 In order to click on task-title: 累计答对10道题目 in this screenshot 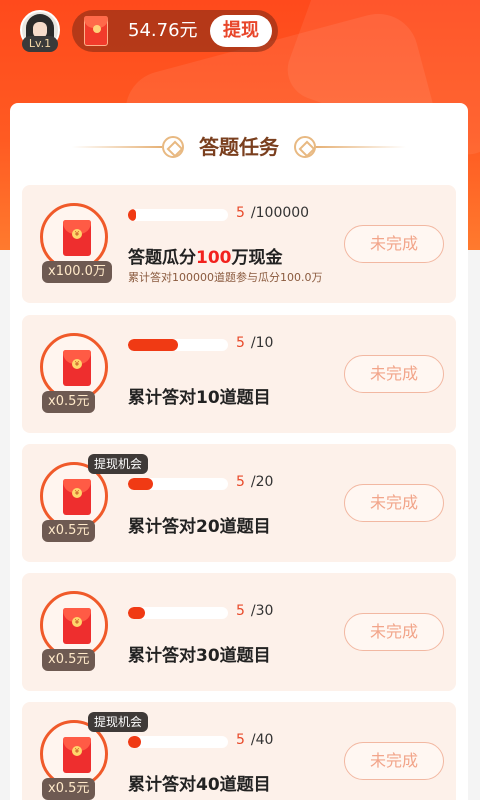, I will do `click(199, 398)`.